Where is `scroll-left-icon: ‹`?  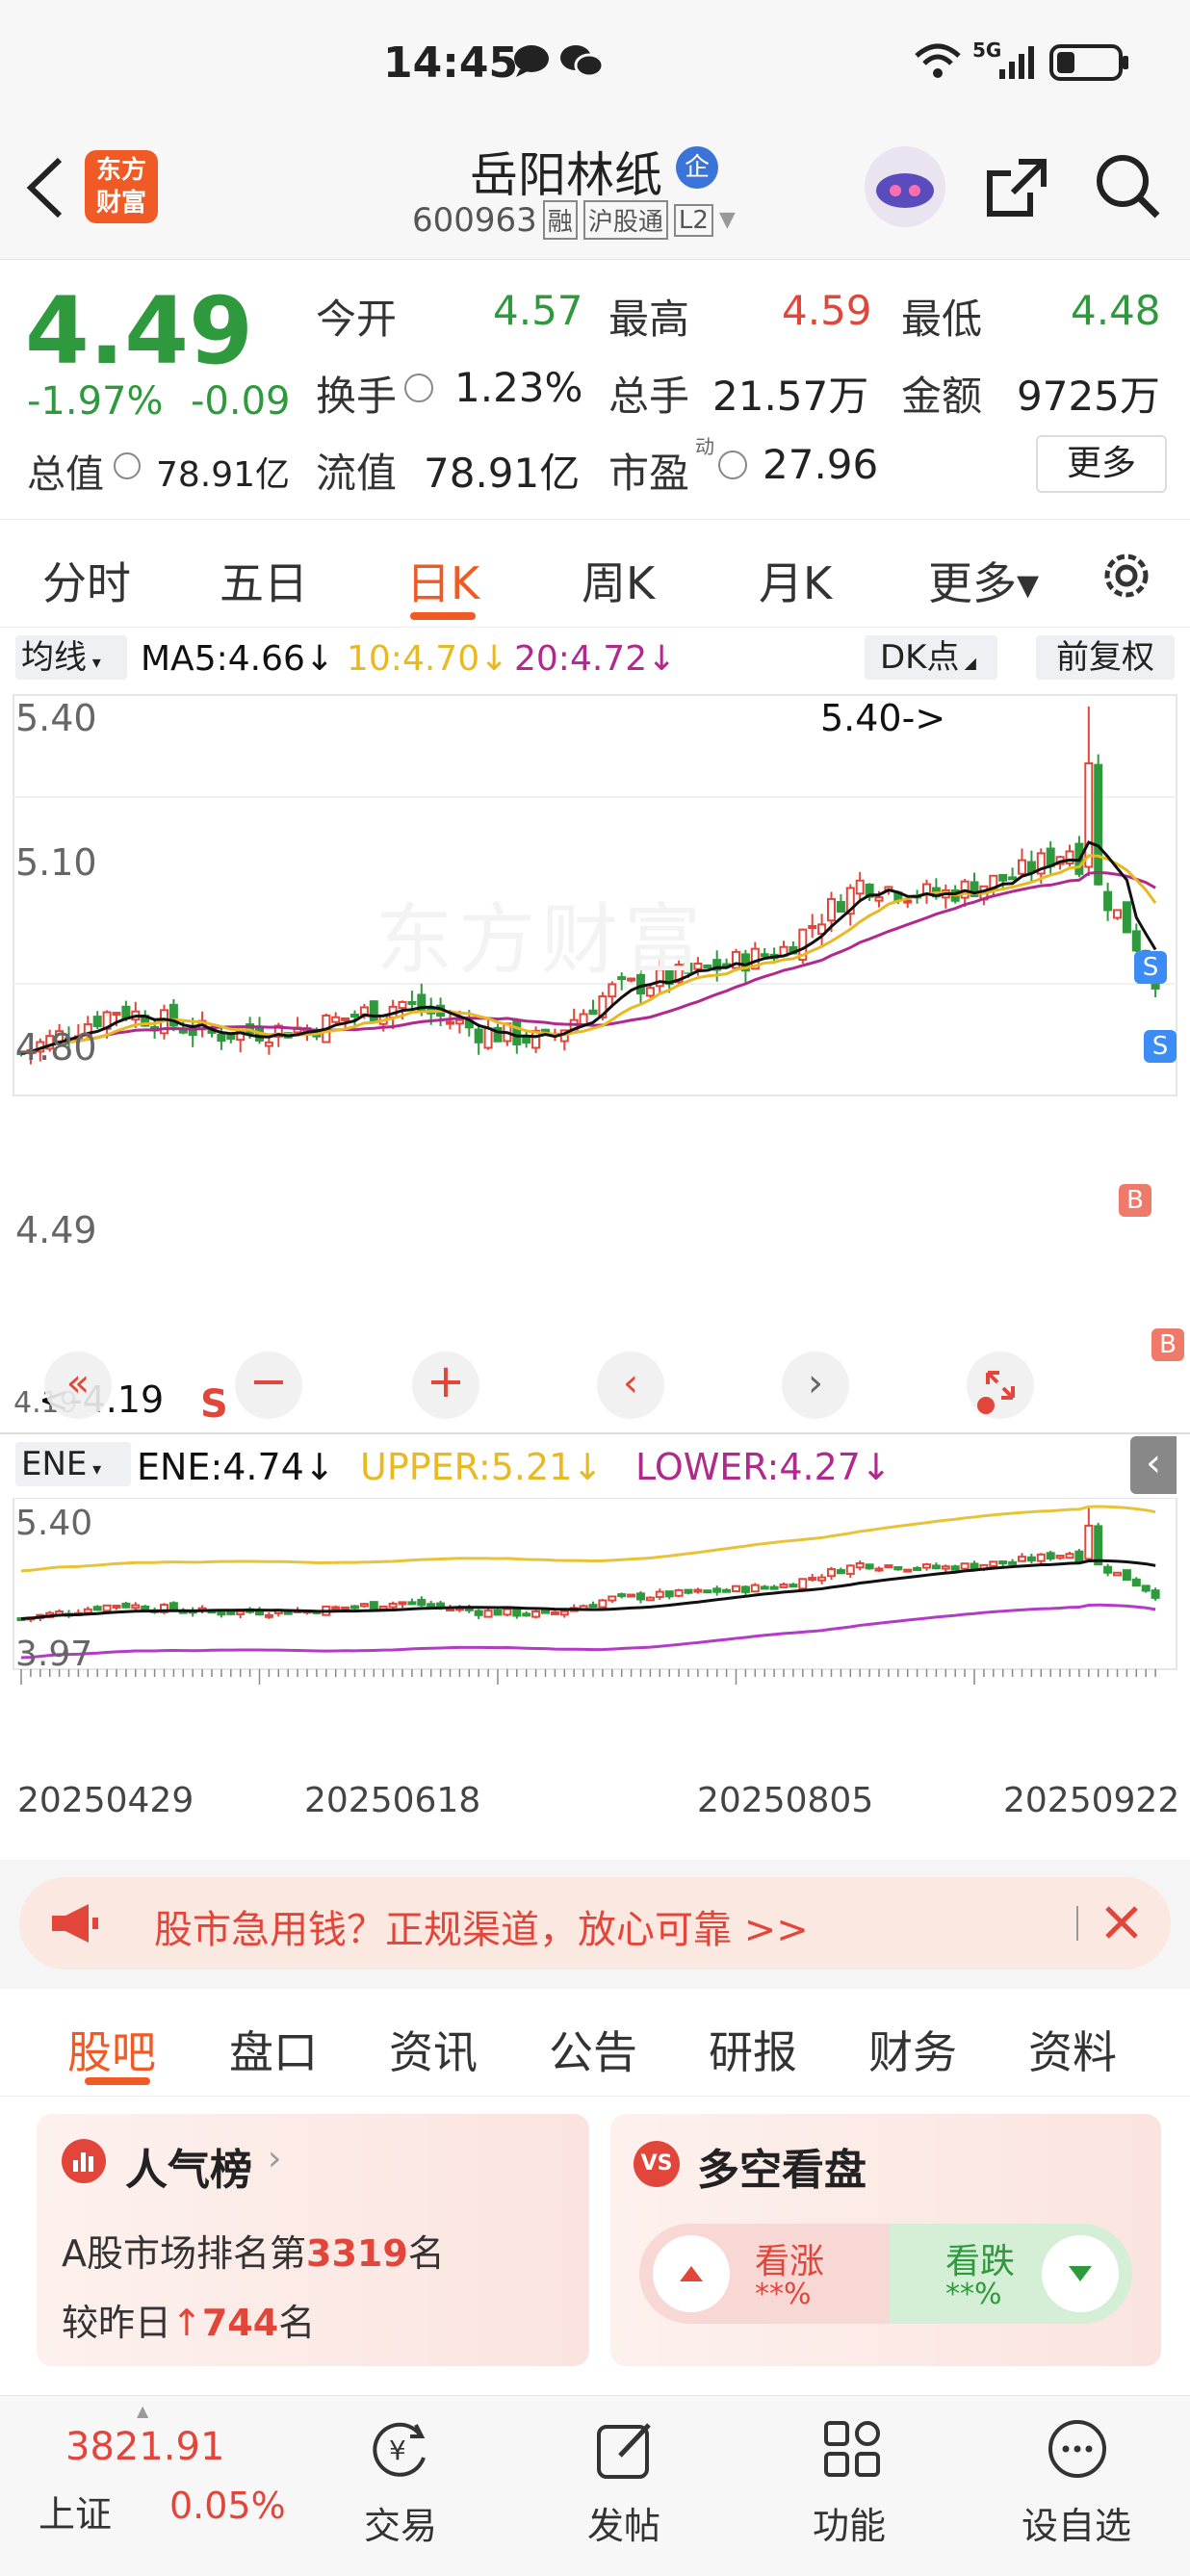
scroll-left-icon: ‹ is located at coordinates (631, 1385).